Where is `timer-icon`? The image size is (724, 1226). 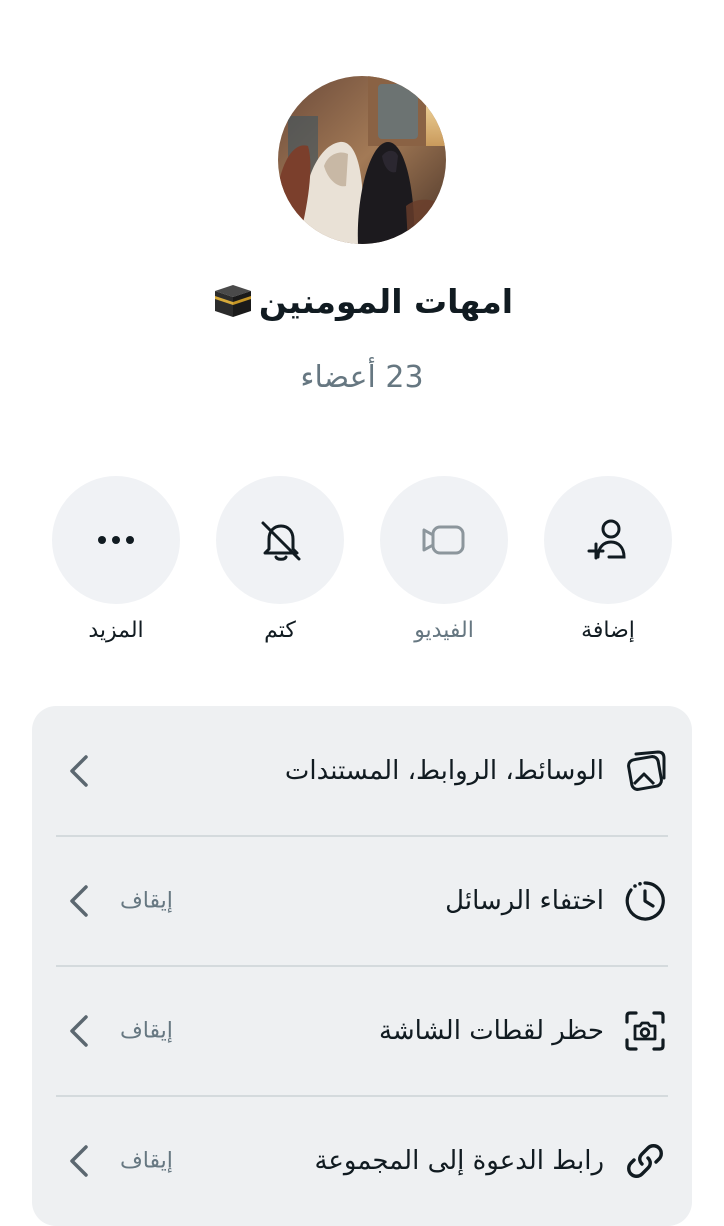 timer-icon is located at coordinates (645, 901).